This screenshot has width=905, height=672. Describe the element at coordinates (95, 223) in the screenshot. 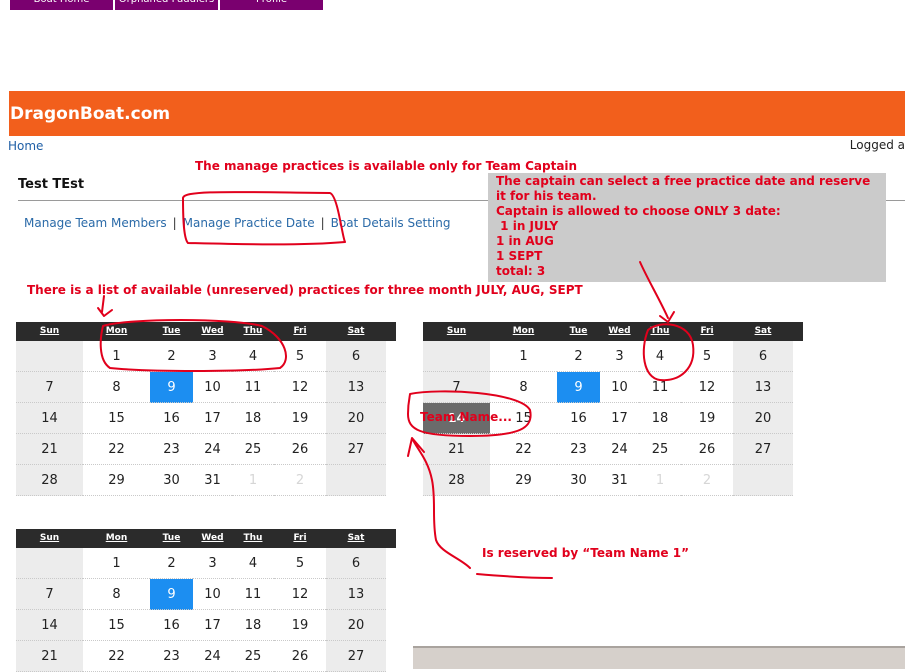

I see `nav-manage-team-members: Manage Team Members` at that location.